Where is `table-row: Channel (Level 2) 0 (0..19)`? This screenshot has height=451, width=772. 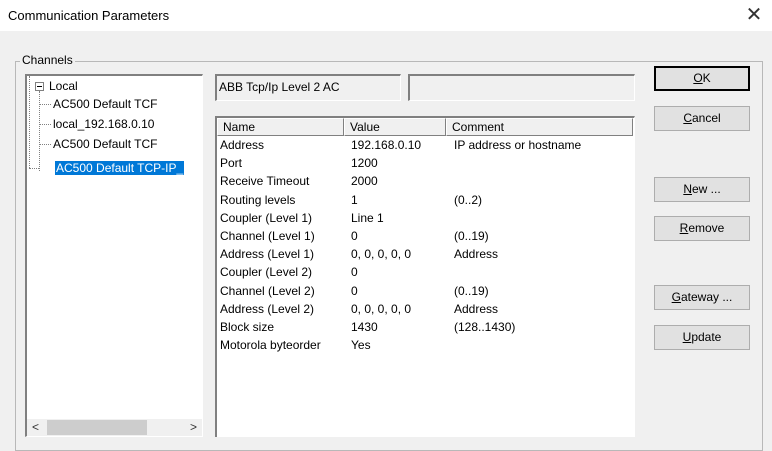
table-row: Channel (Level 2) 0 (0..19) is located at coordinates (425, 291).